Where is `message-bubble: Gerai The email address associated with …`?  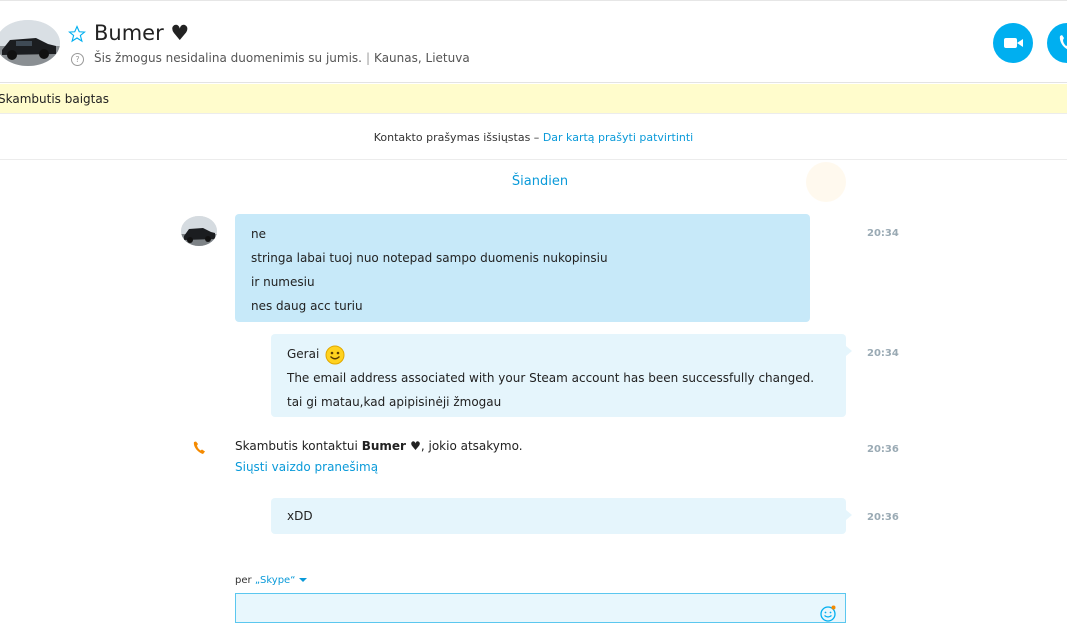 message-bubble: Gerai The email address associated with … is located at coordinates (558, 375).